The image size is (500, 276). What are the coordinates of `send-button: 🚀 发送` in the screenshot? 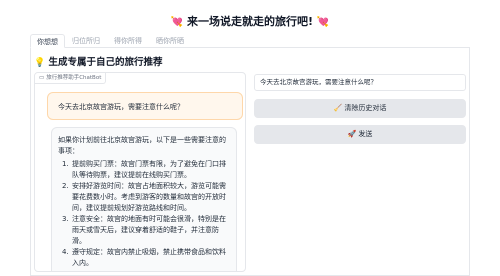 It's located at (360, 134).